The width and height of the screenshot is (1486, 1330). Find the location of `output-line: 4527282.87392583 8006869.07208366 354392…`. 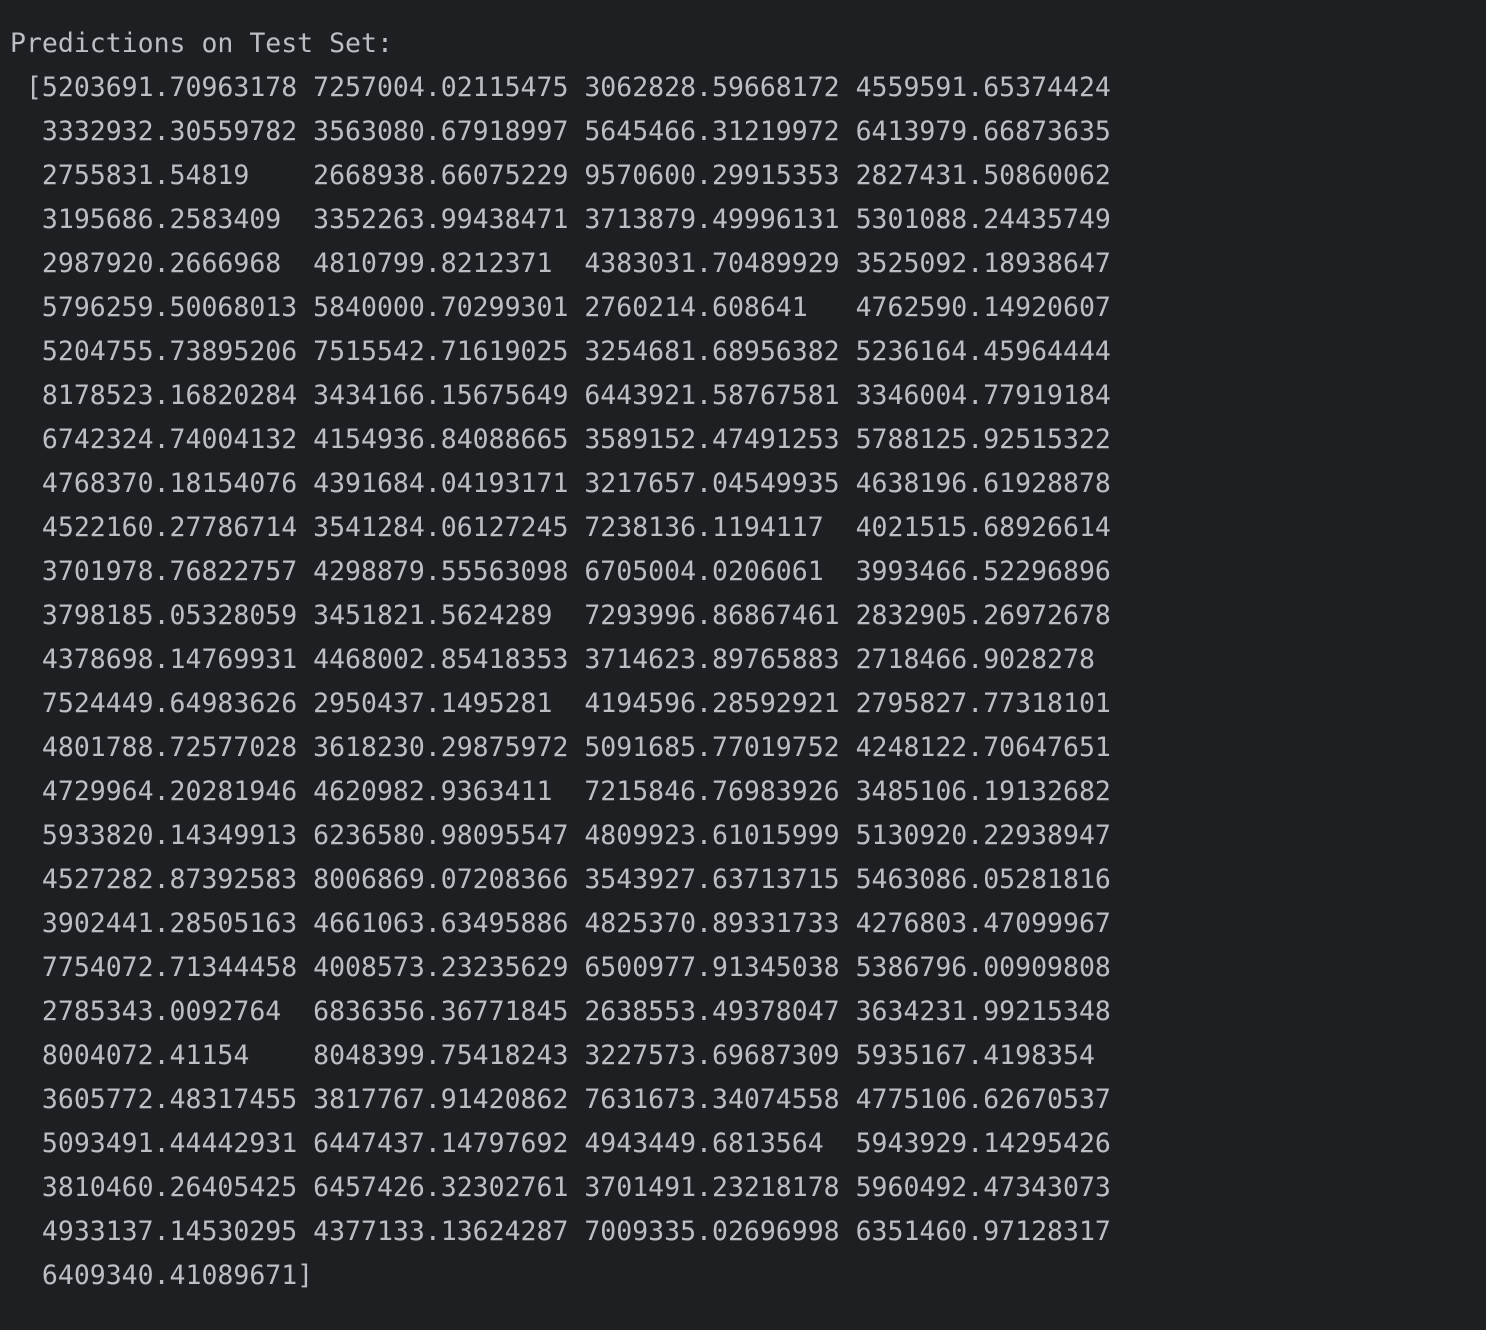

output-line: 4527282.87392583 8006869.07208366 354392… is located at coordinates (560, 879).